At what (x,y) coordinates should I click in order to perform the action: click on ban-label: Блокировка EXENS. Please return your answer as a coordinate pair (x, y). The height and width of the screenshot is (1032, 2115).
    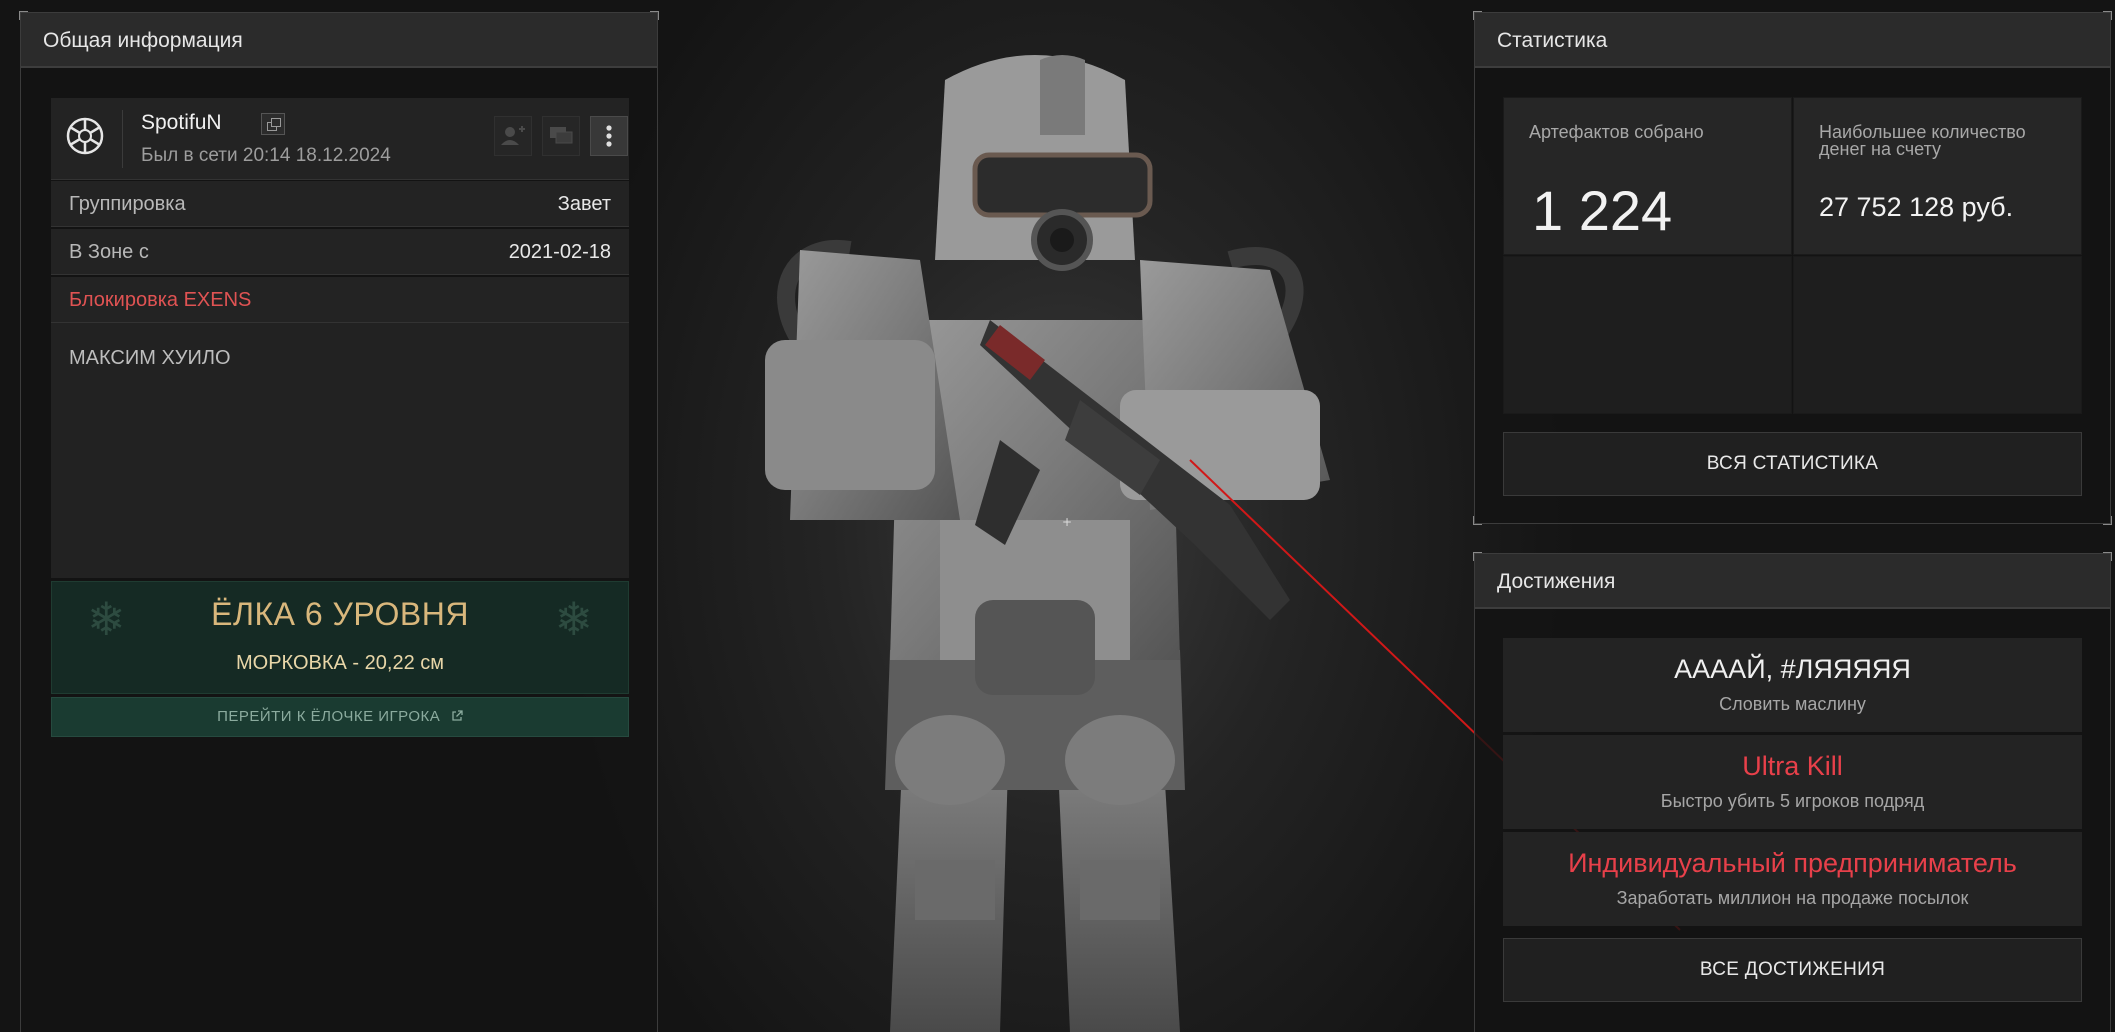
    Looking at the image, I should click on (160, 300).